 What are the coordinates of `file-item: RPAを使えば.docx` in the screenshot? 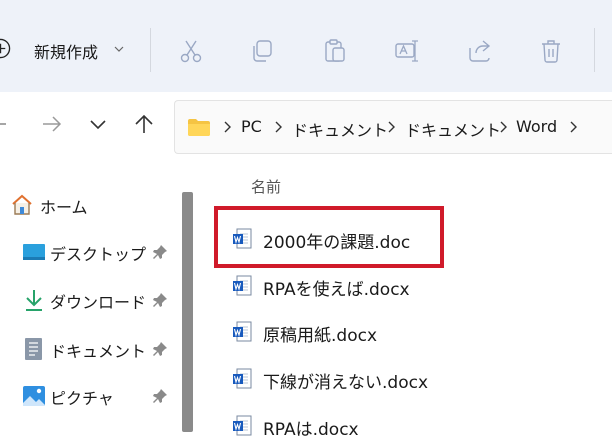 It's located at (412, 285).